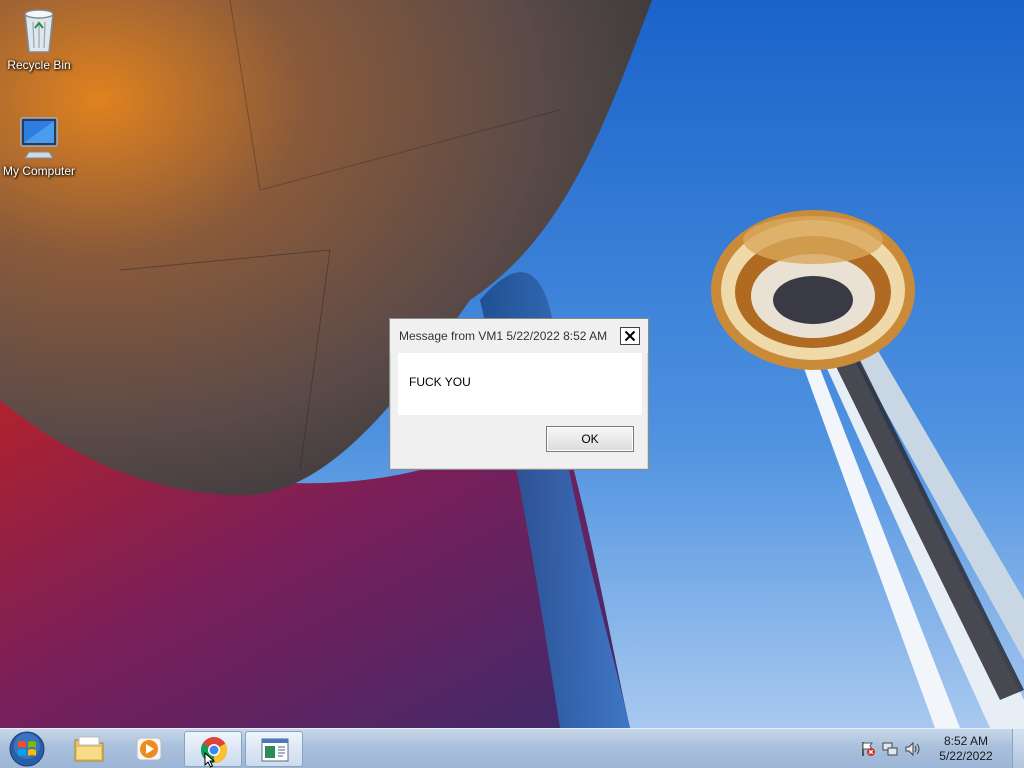 This screenshot has height=768, width=1024. Describe the element at coordinates (590, 439) in the screenshot. I see `ok-button: OK` at that location.